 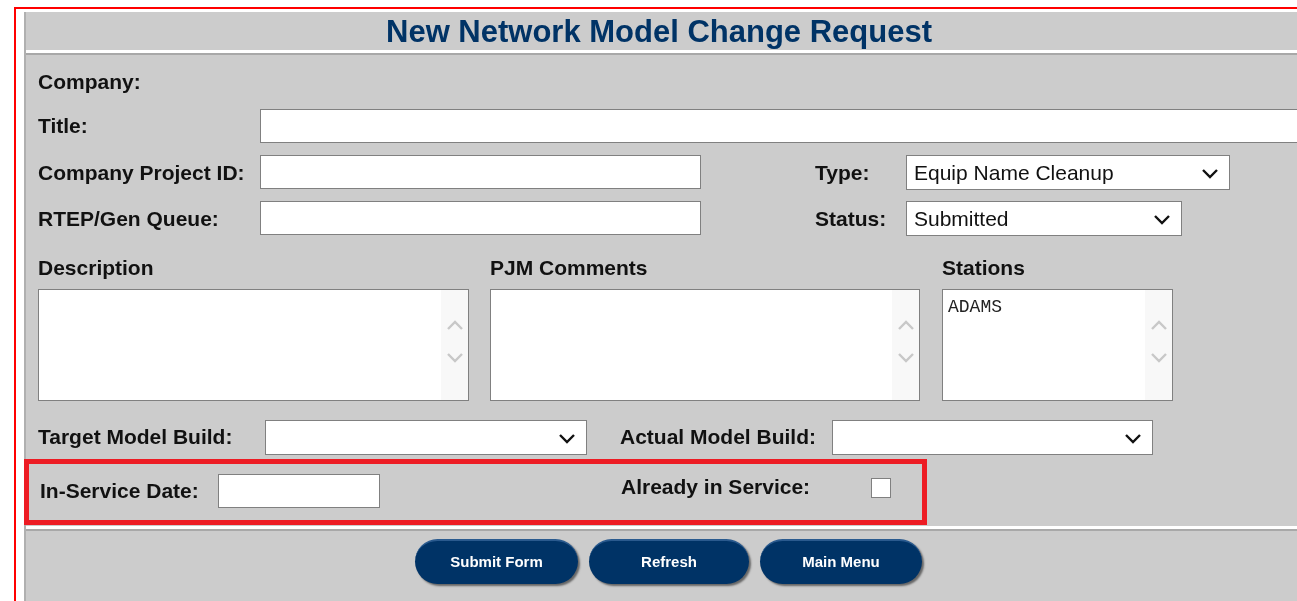 What do you see at coordinates (496, 561) in the screenshot?
I see `form-button: Submit Form` at bounding box center [496, 561].